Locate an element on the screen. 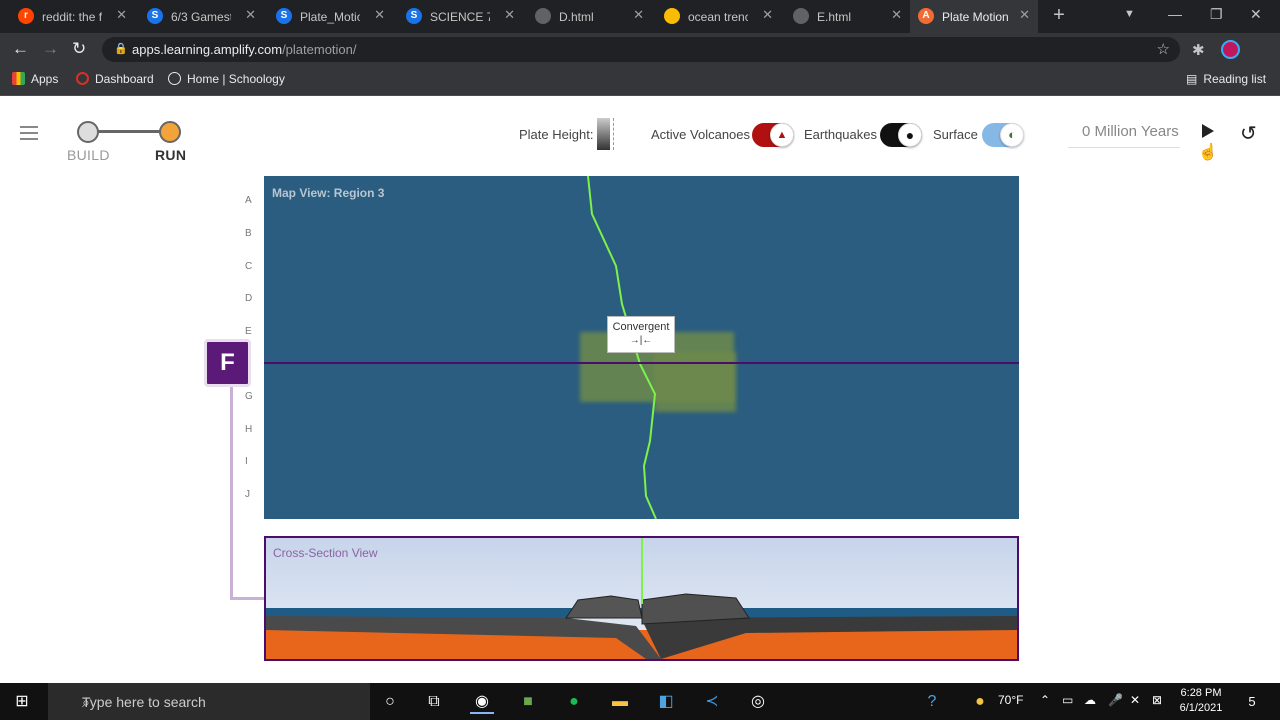 This screenshot has height=720, width=1280. row-label-i: I is located at coordinates (246, 461).